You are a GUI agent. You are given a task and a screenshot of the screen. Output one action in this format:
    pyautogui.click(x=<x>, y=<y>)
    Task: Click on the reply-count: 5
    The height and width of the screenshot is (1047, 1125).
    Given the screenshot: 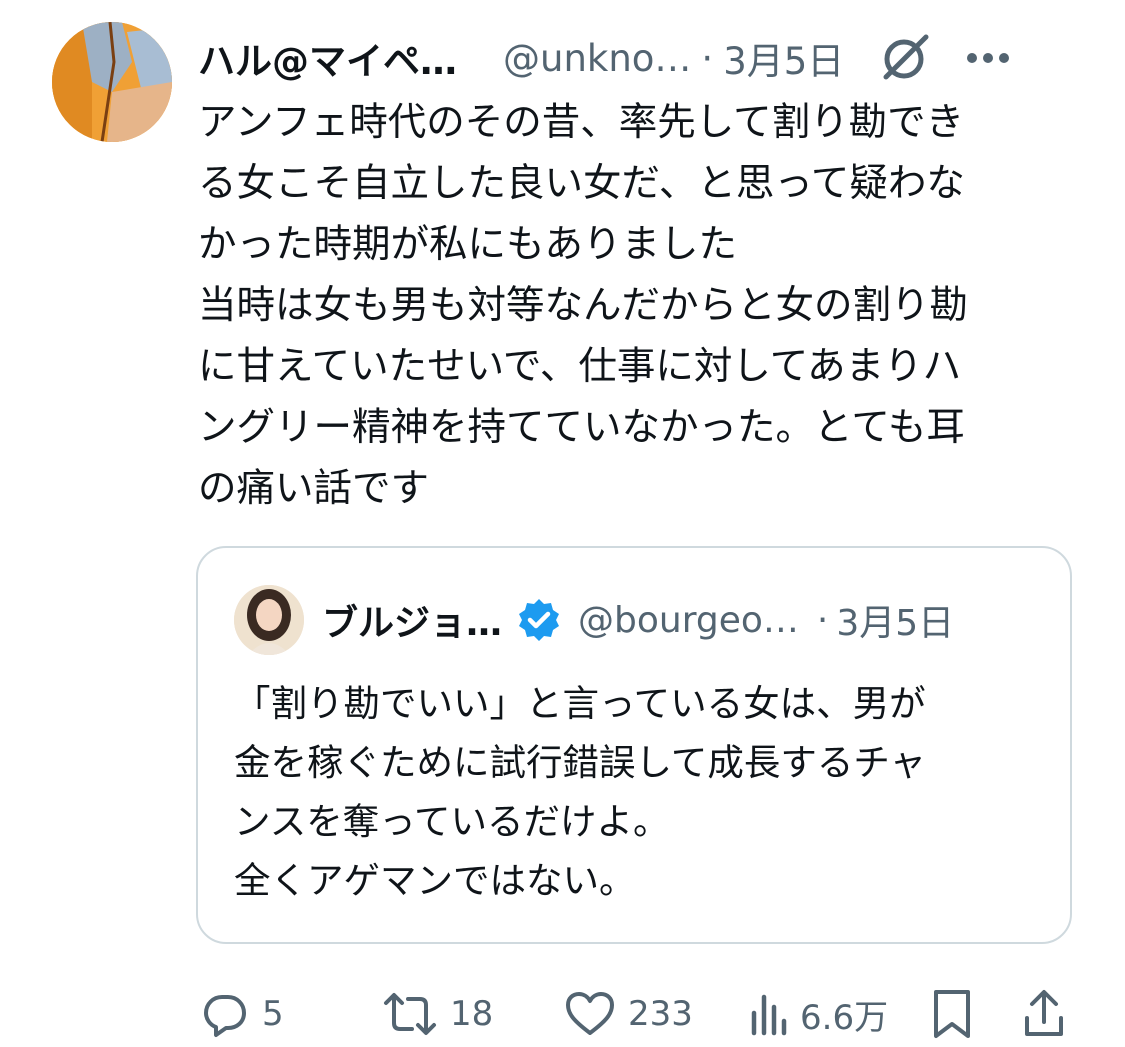 What is the action you would take?
    pyautogui.click(x=273, y=1014)
    